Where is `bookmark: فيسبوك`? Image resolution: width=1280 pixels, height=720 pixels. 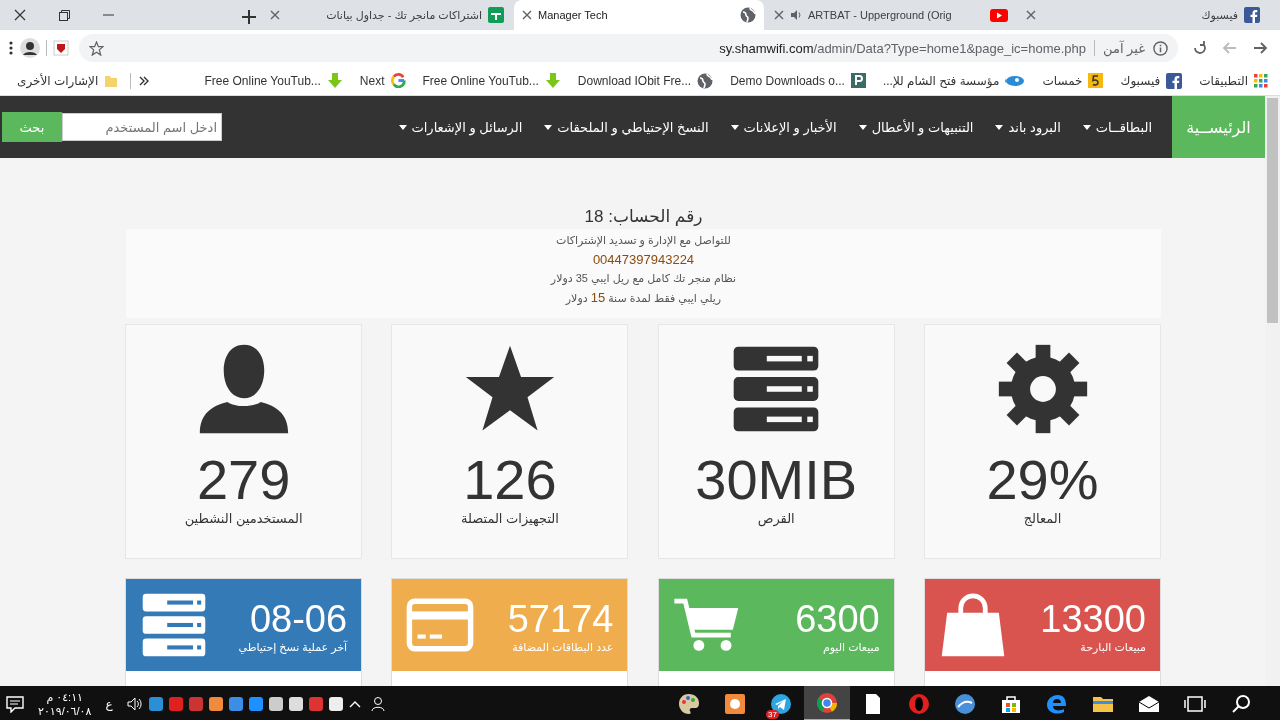
bookmark: فيسبوك is located at coordinates (1151, 80).